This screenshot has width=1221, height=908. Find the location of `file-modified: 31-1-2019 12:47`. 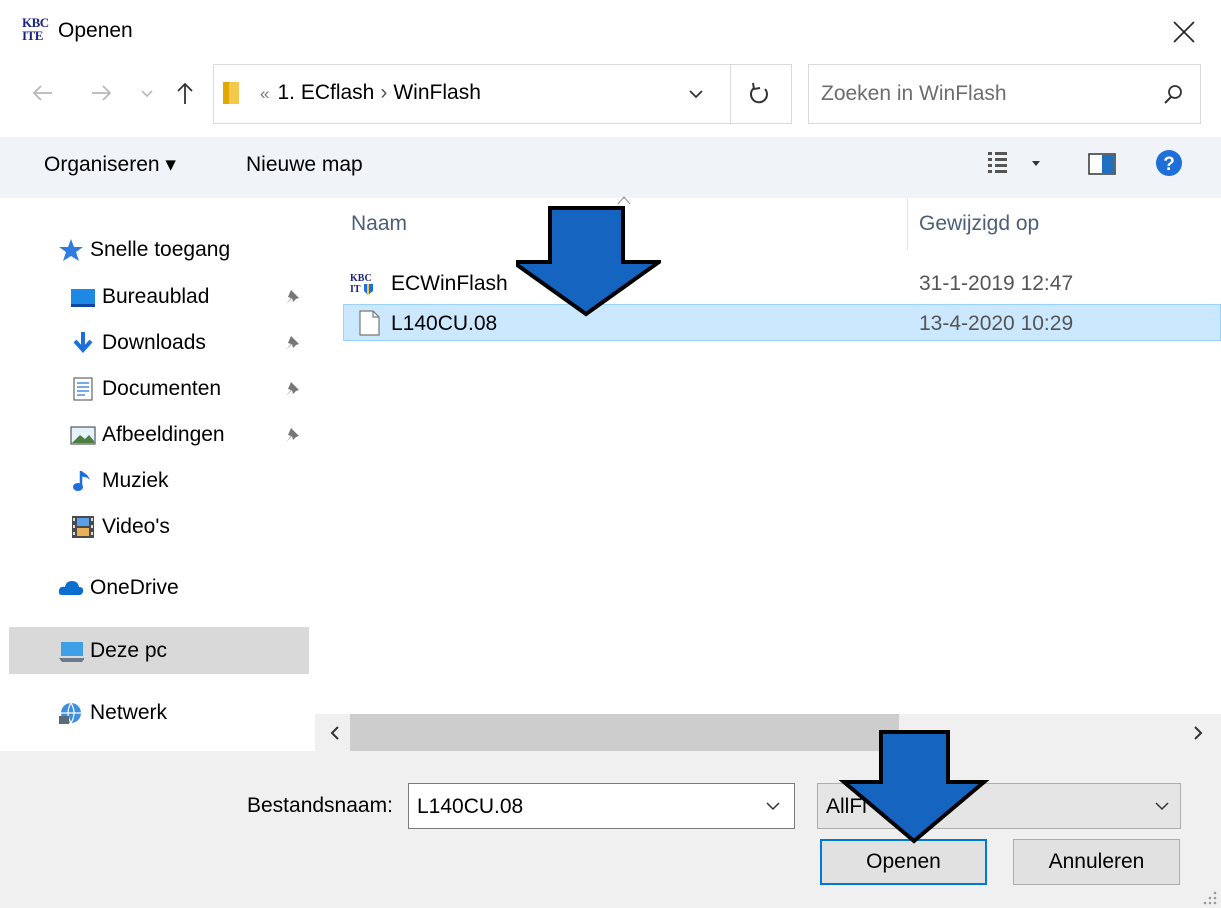

file-modified: 31-1-2019 12:47 is located at coordinates (996, 283).